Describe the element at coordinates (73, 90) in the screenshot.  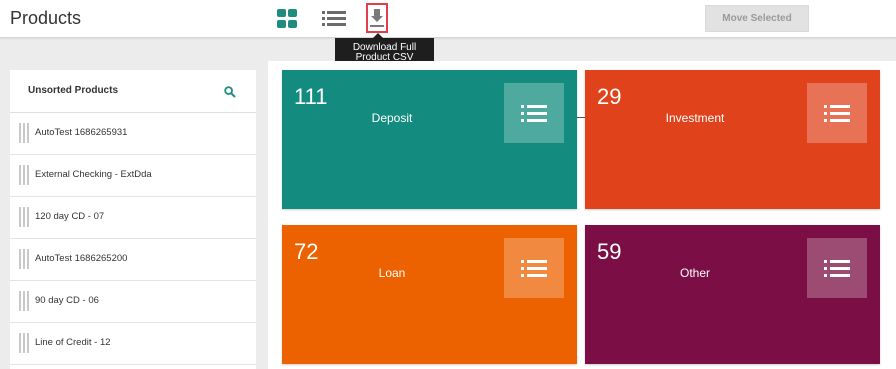
I see `sidebar-title: Unsorted Products` at that location.